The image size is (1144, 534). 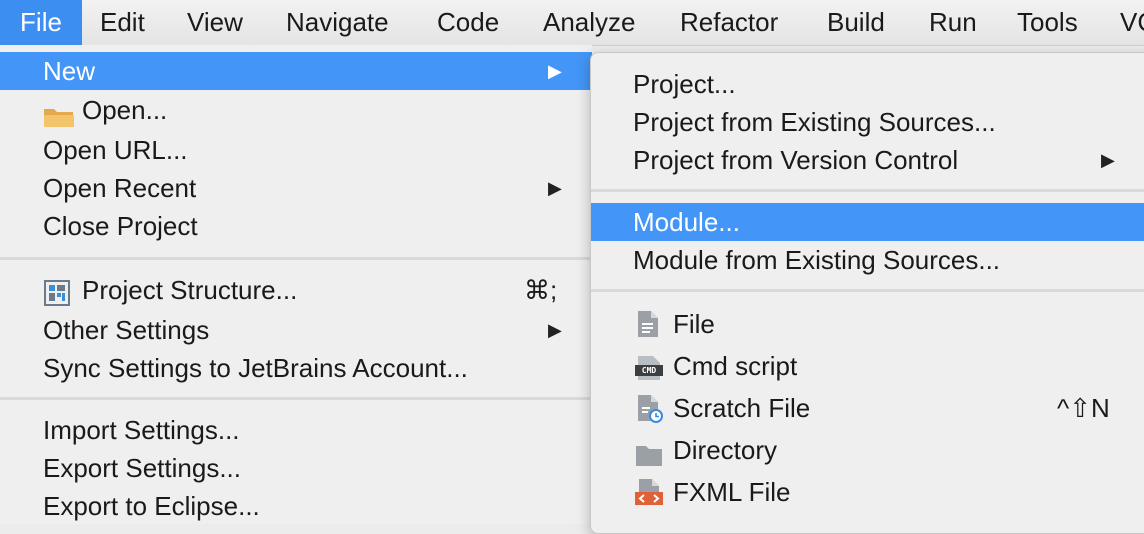 I want to click on menu-tools: Tools, so click(x=1047, y=22).